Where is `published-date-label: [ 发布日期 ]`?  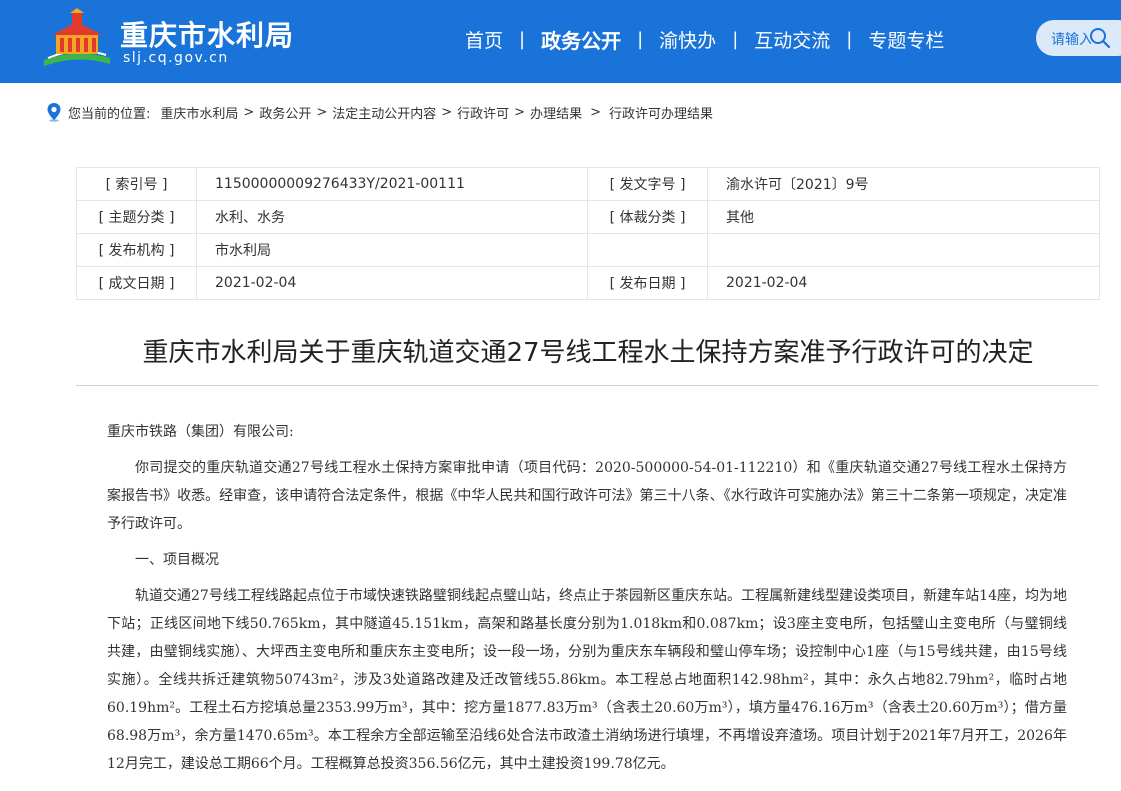 published-date-label: [ 发布日期 ] is located at coordinates (647, 283).